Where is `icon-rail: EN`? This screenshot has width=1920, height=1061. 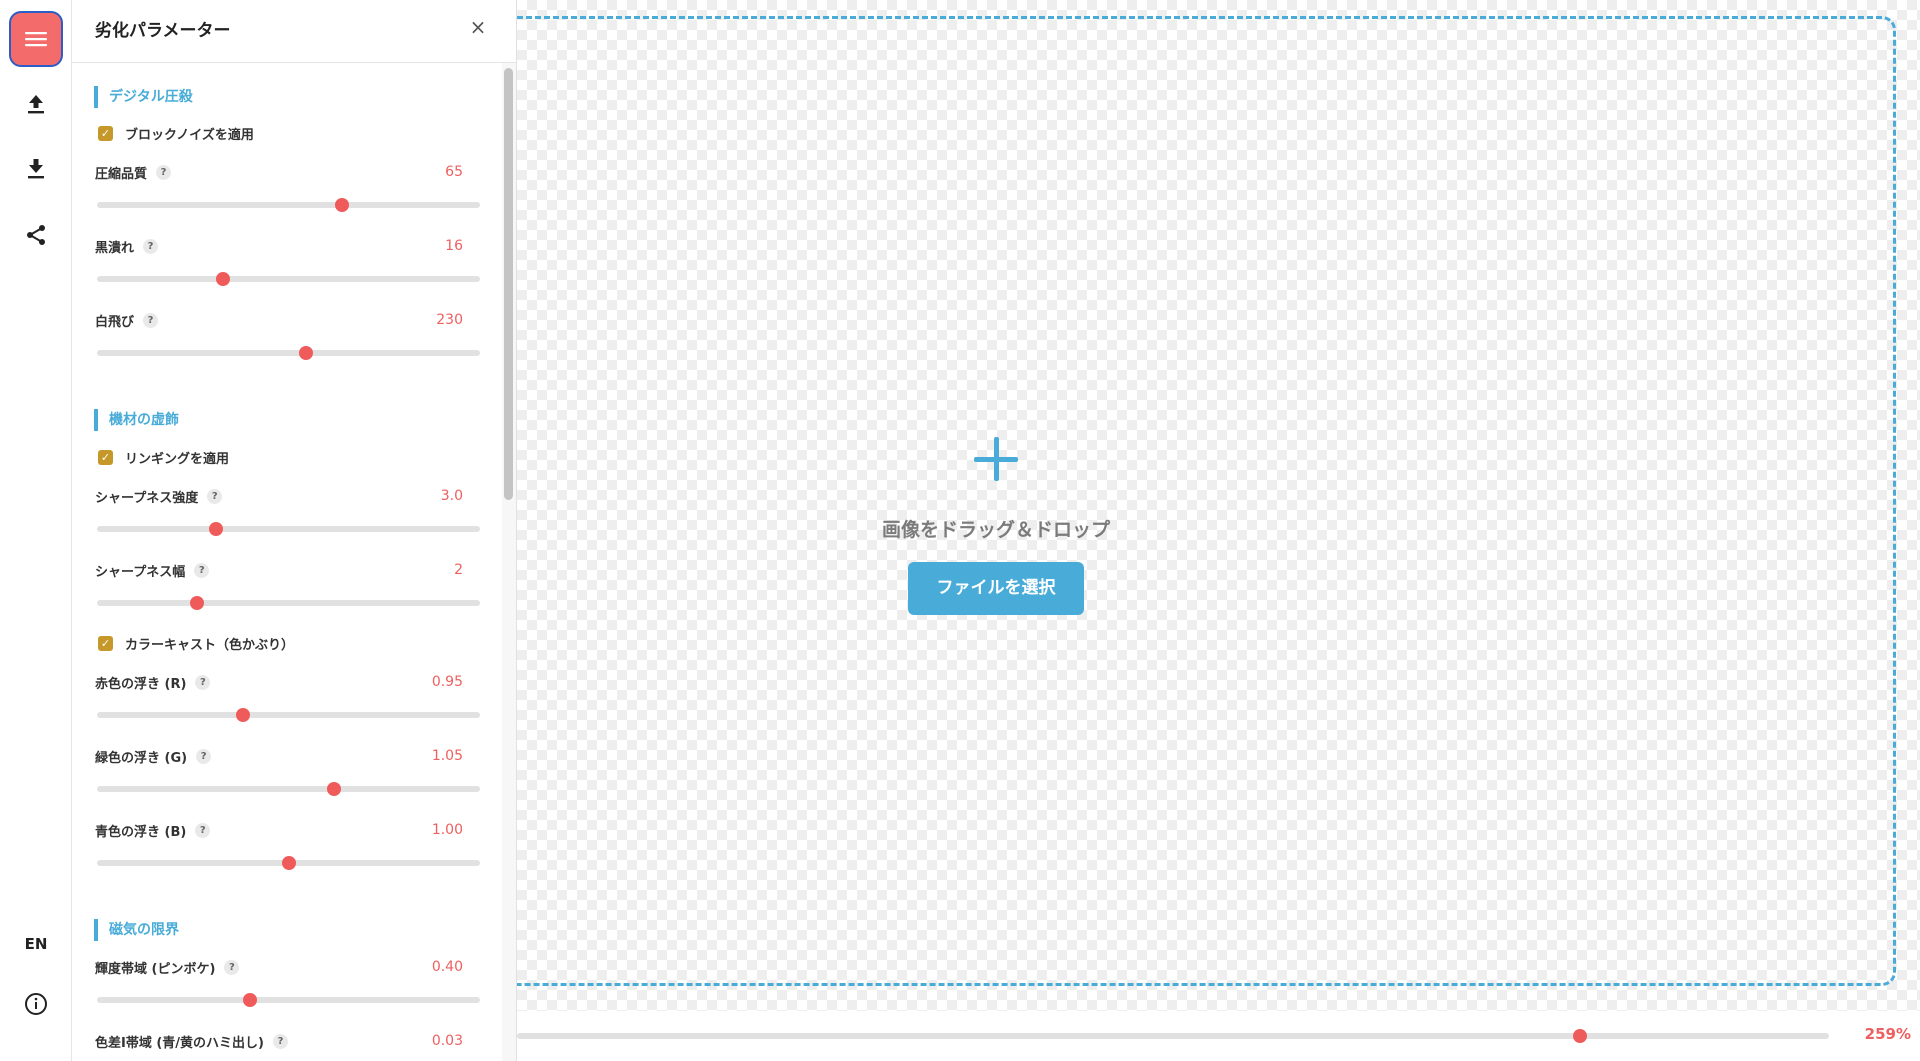
icon-rail: EN is located at coordinates (36, 530).